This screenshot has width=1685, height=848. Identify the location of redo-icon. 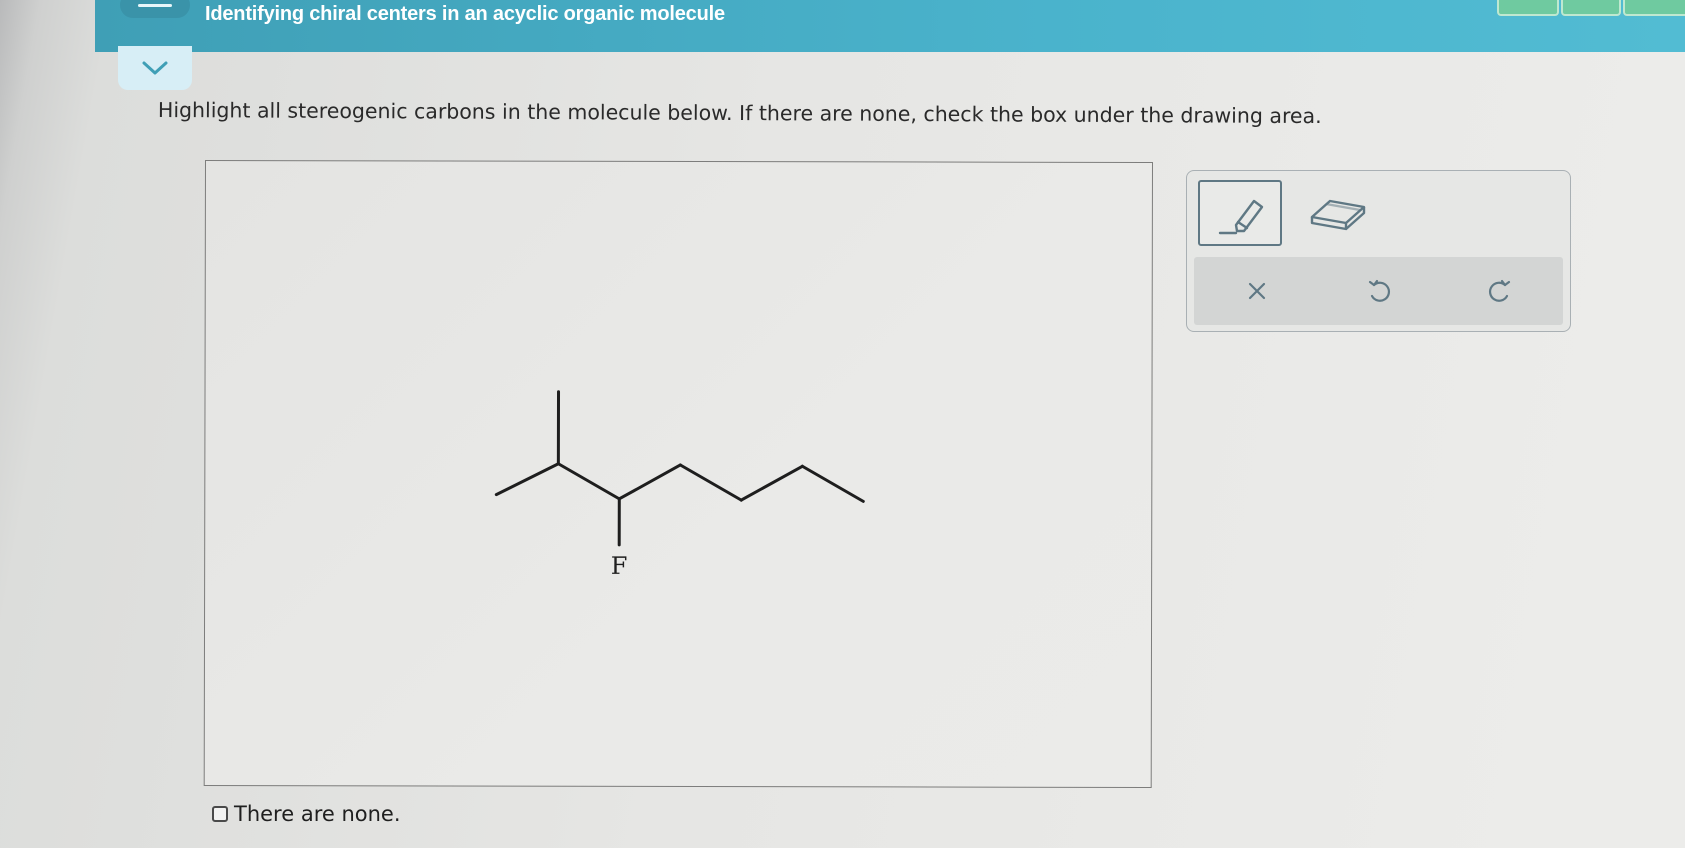
(1500, 290).